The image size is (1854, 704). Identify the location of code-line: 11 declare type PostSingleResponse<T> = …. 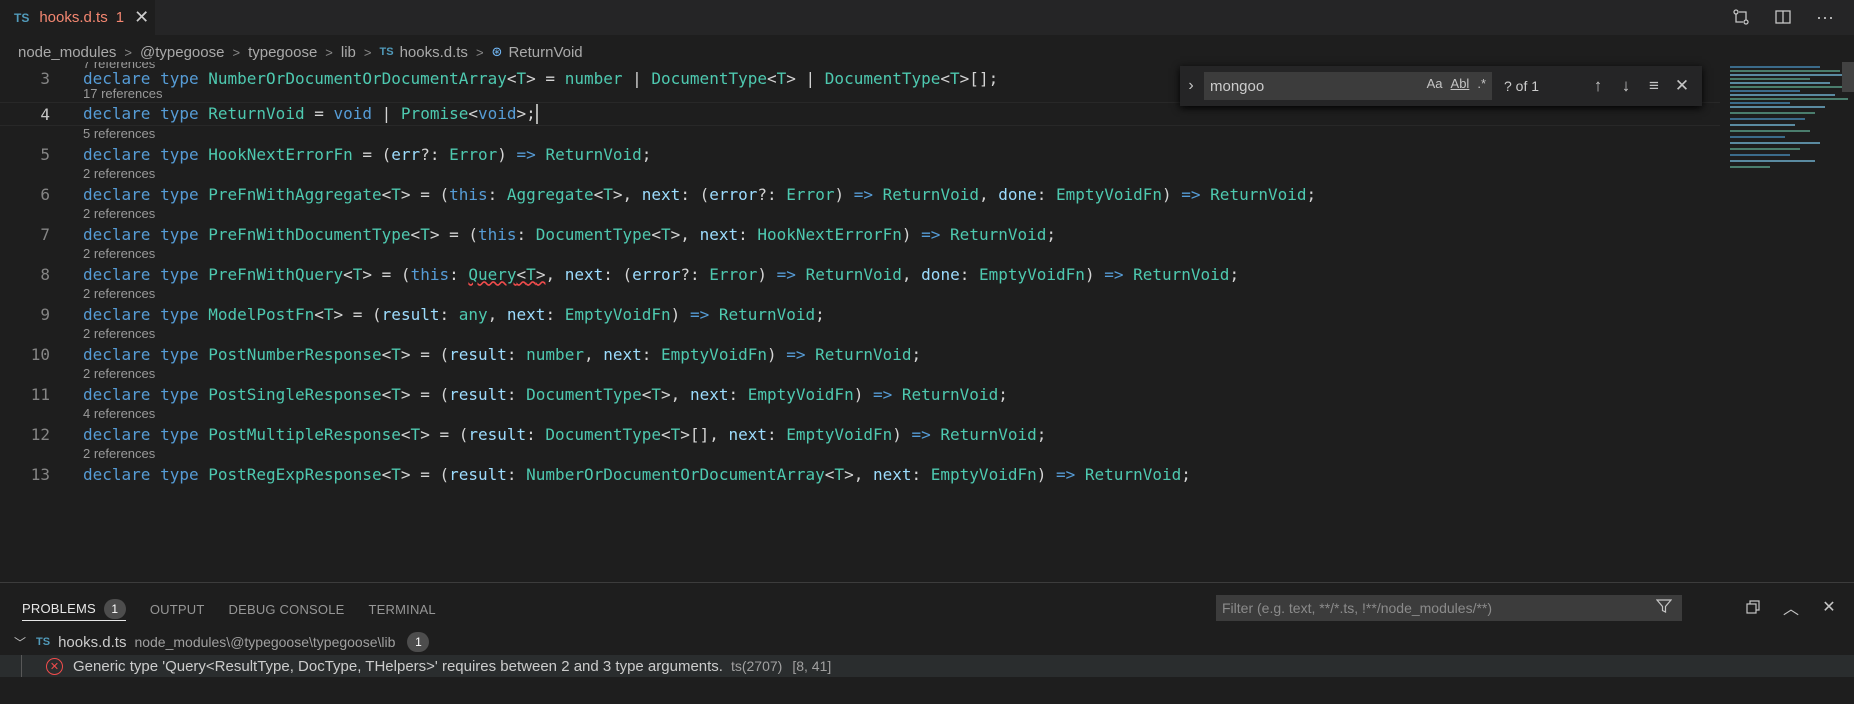
(860, 394).